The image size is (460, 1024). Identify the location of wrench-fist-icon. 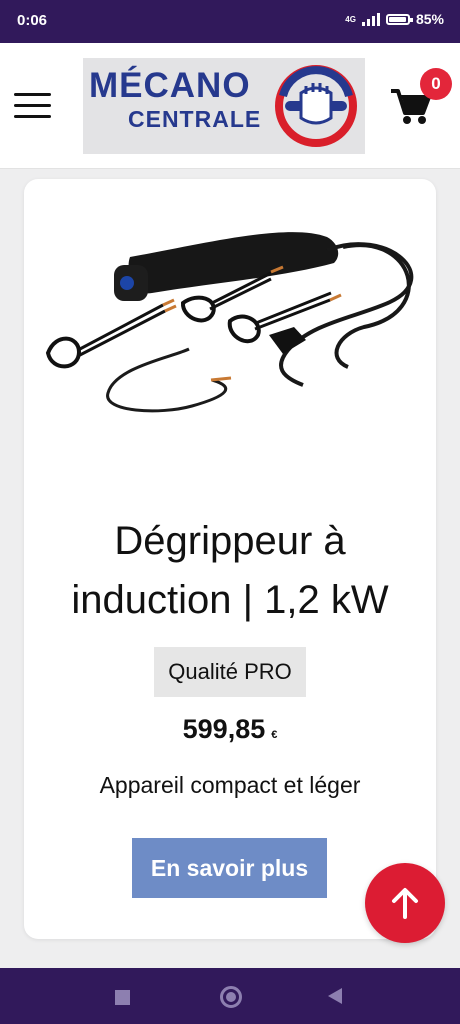
(316, 106).